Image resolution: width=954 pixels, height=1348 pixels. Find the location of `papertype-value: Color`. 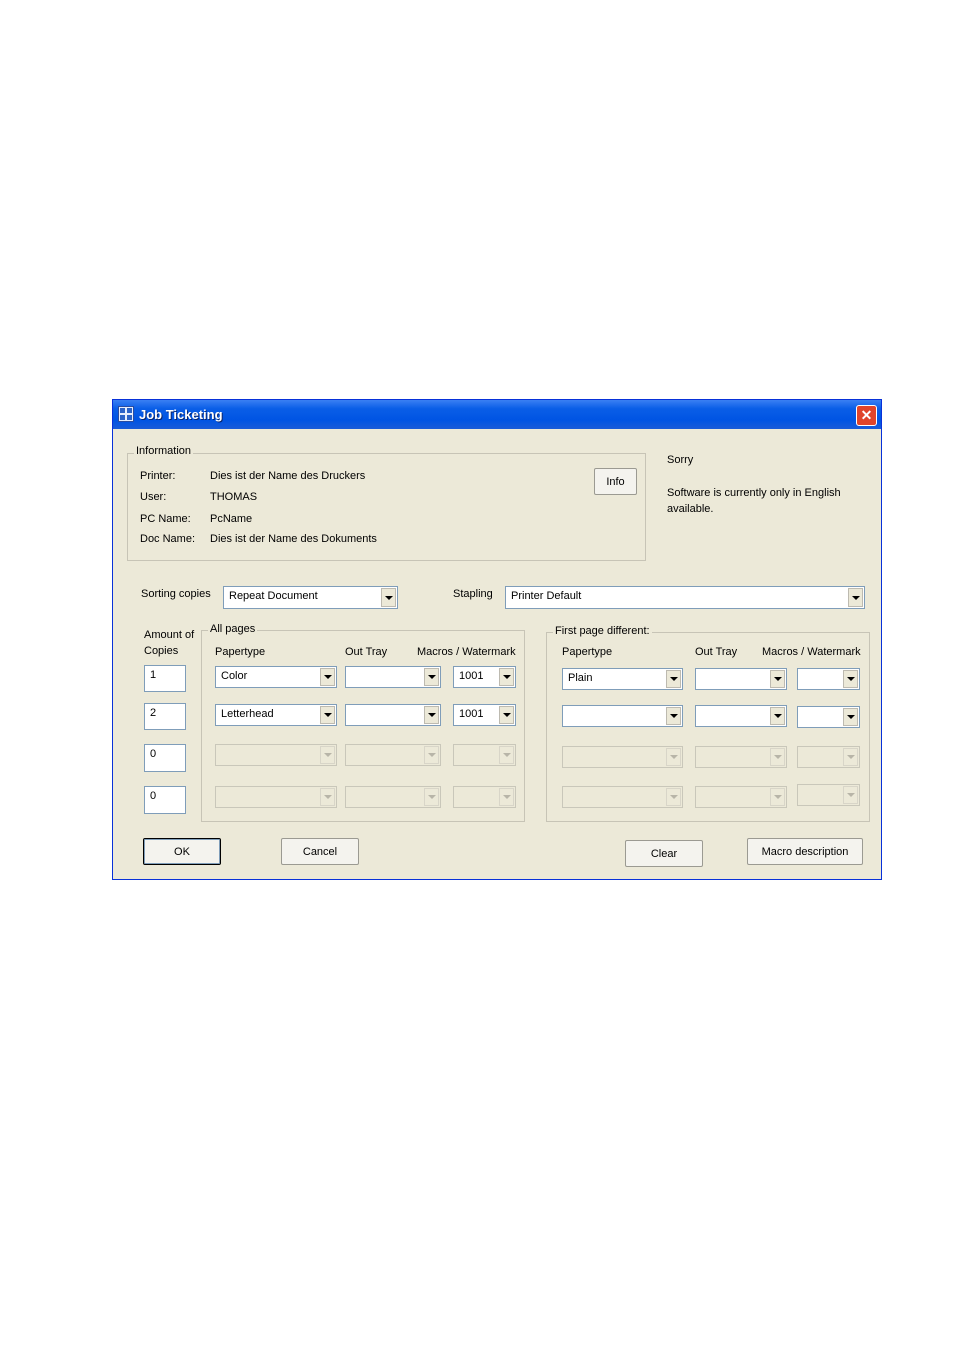

papertype-value: Color is located at coordinates (234, 676).